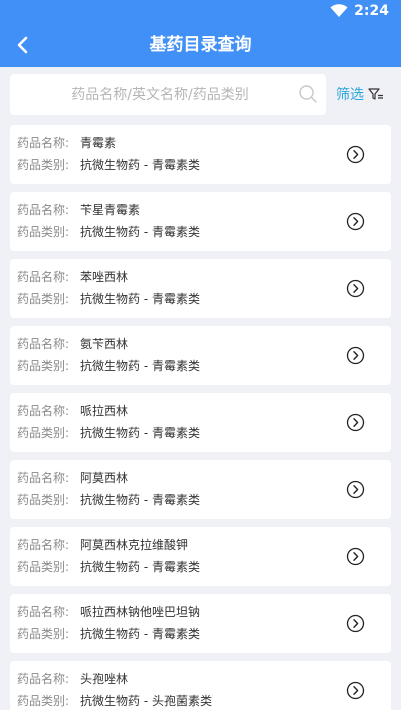 This screenshot has height=710, width=401. I want to click on status-time: 2:24, so click(371, 11).